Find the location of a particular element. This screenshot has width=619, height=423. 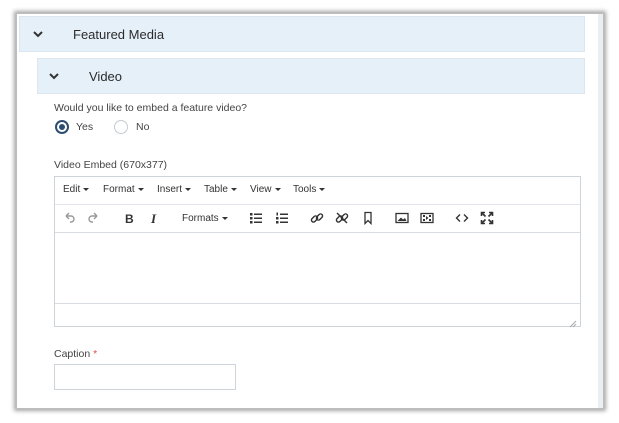

link-icon is located at coordinates (317, 218).